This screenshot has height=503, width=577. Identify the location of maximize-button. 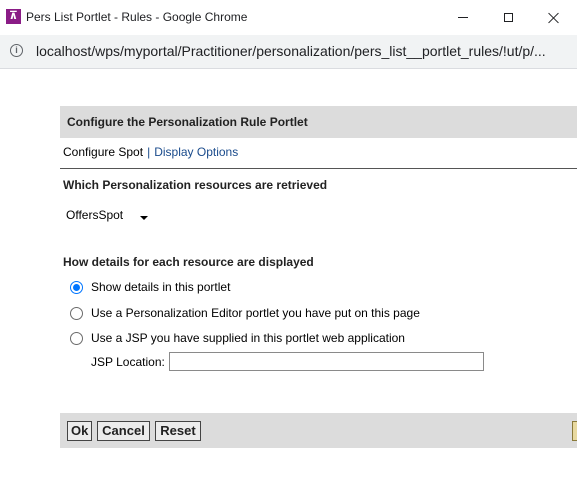
(508, 17).